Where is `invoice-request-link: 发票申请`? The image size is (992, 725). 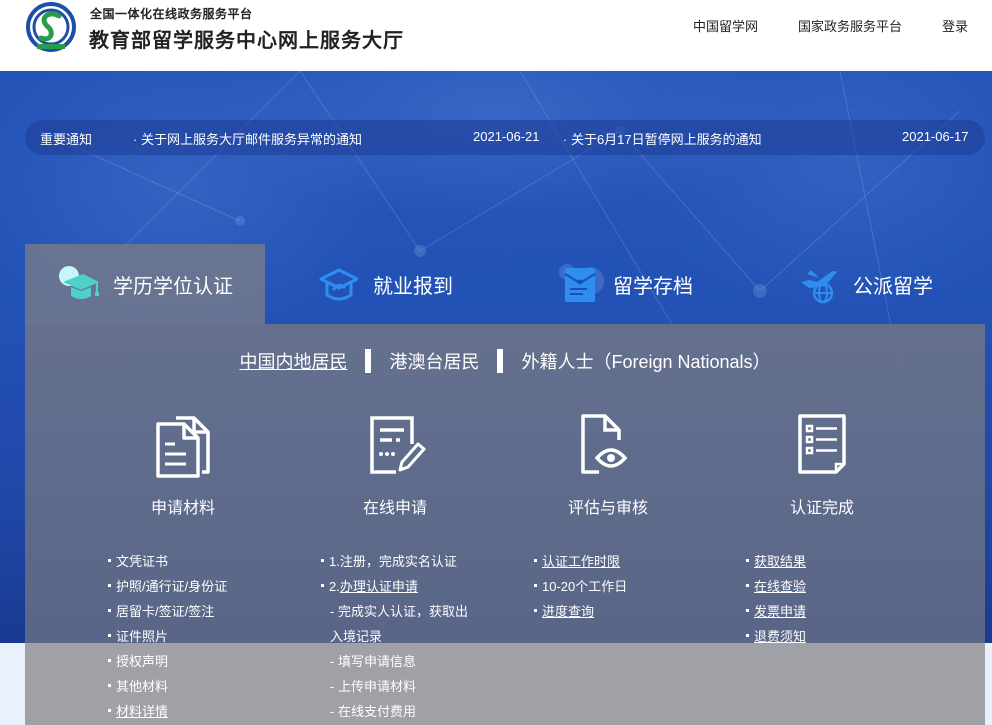
invoice-request-link: 发票申请 is located at coordinates (780, 611).